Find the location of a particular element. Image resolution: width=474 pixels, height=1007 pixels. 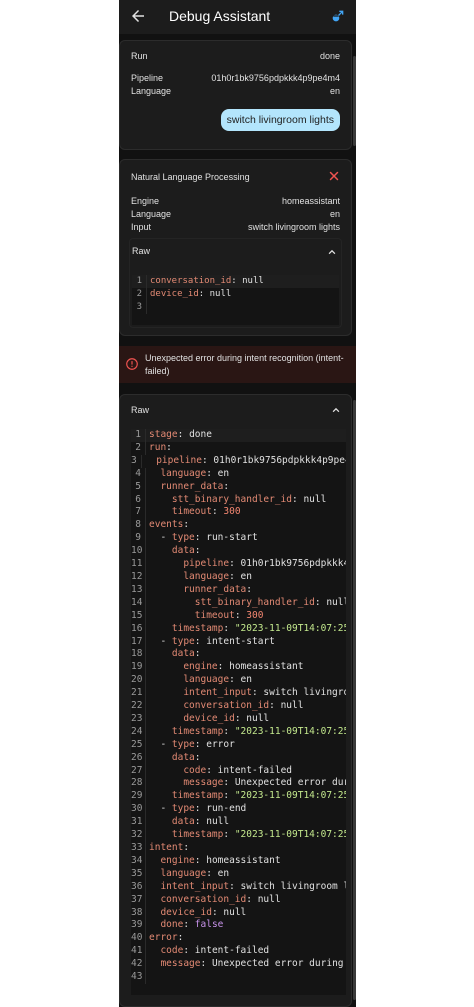

code-line: 16 timestamp: "2023-11-09T14:07:25 is located at coordinates (238, 629).